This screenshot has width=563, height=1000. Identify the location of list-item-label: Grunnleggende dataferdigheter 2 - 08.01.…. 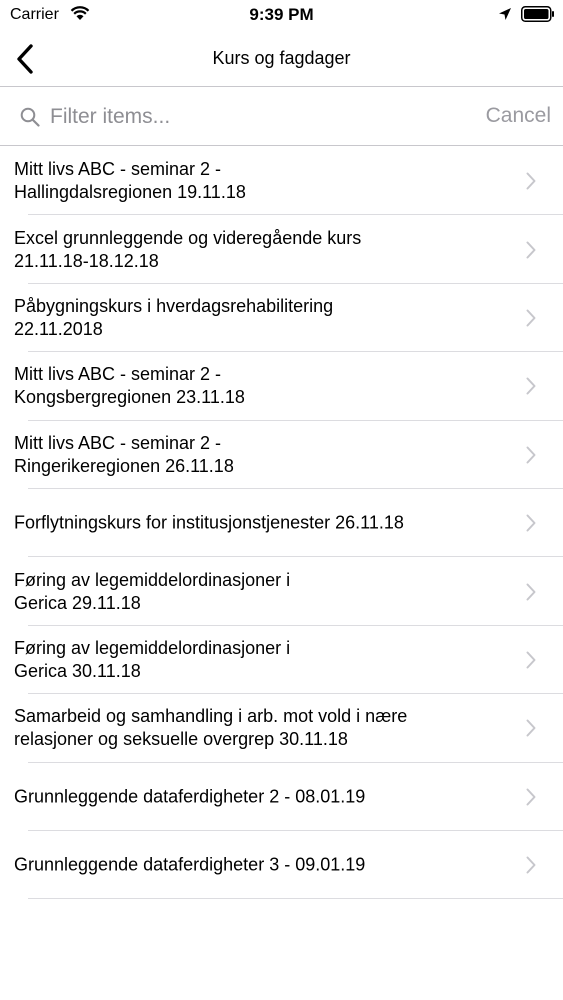
(190, 796).